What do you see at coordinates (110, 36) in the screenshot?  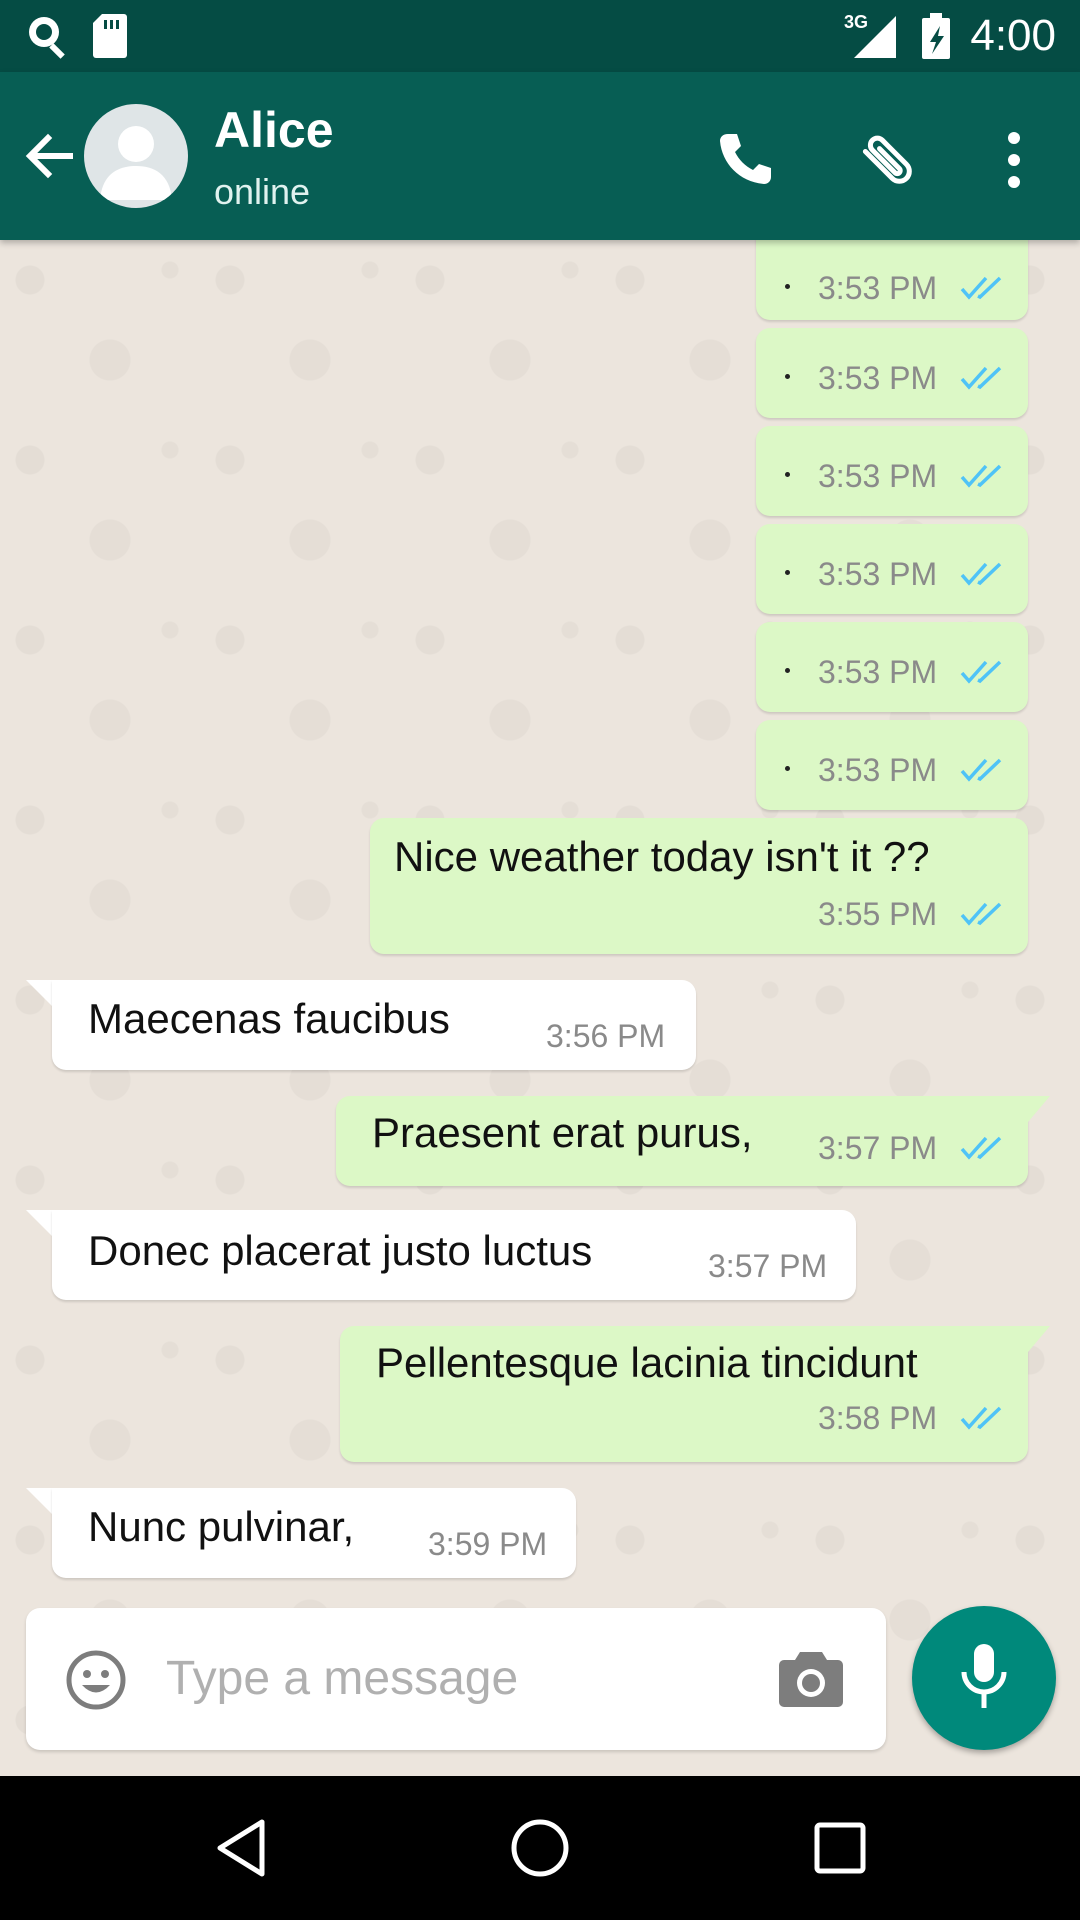 I see `sd-card-icon` at bounding box center [110, 36].